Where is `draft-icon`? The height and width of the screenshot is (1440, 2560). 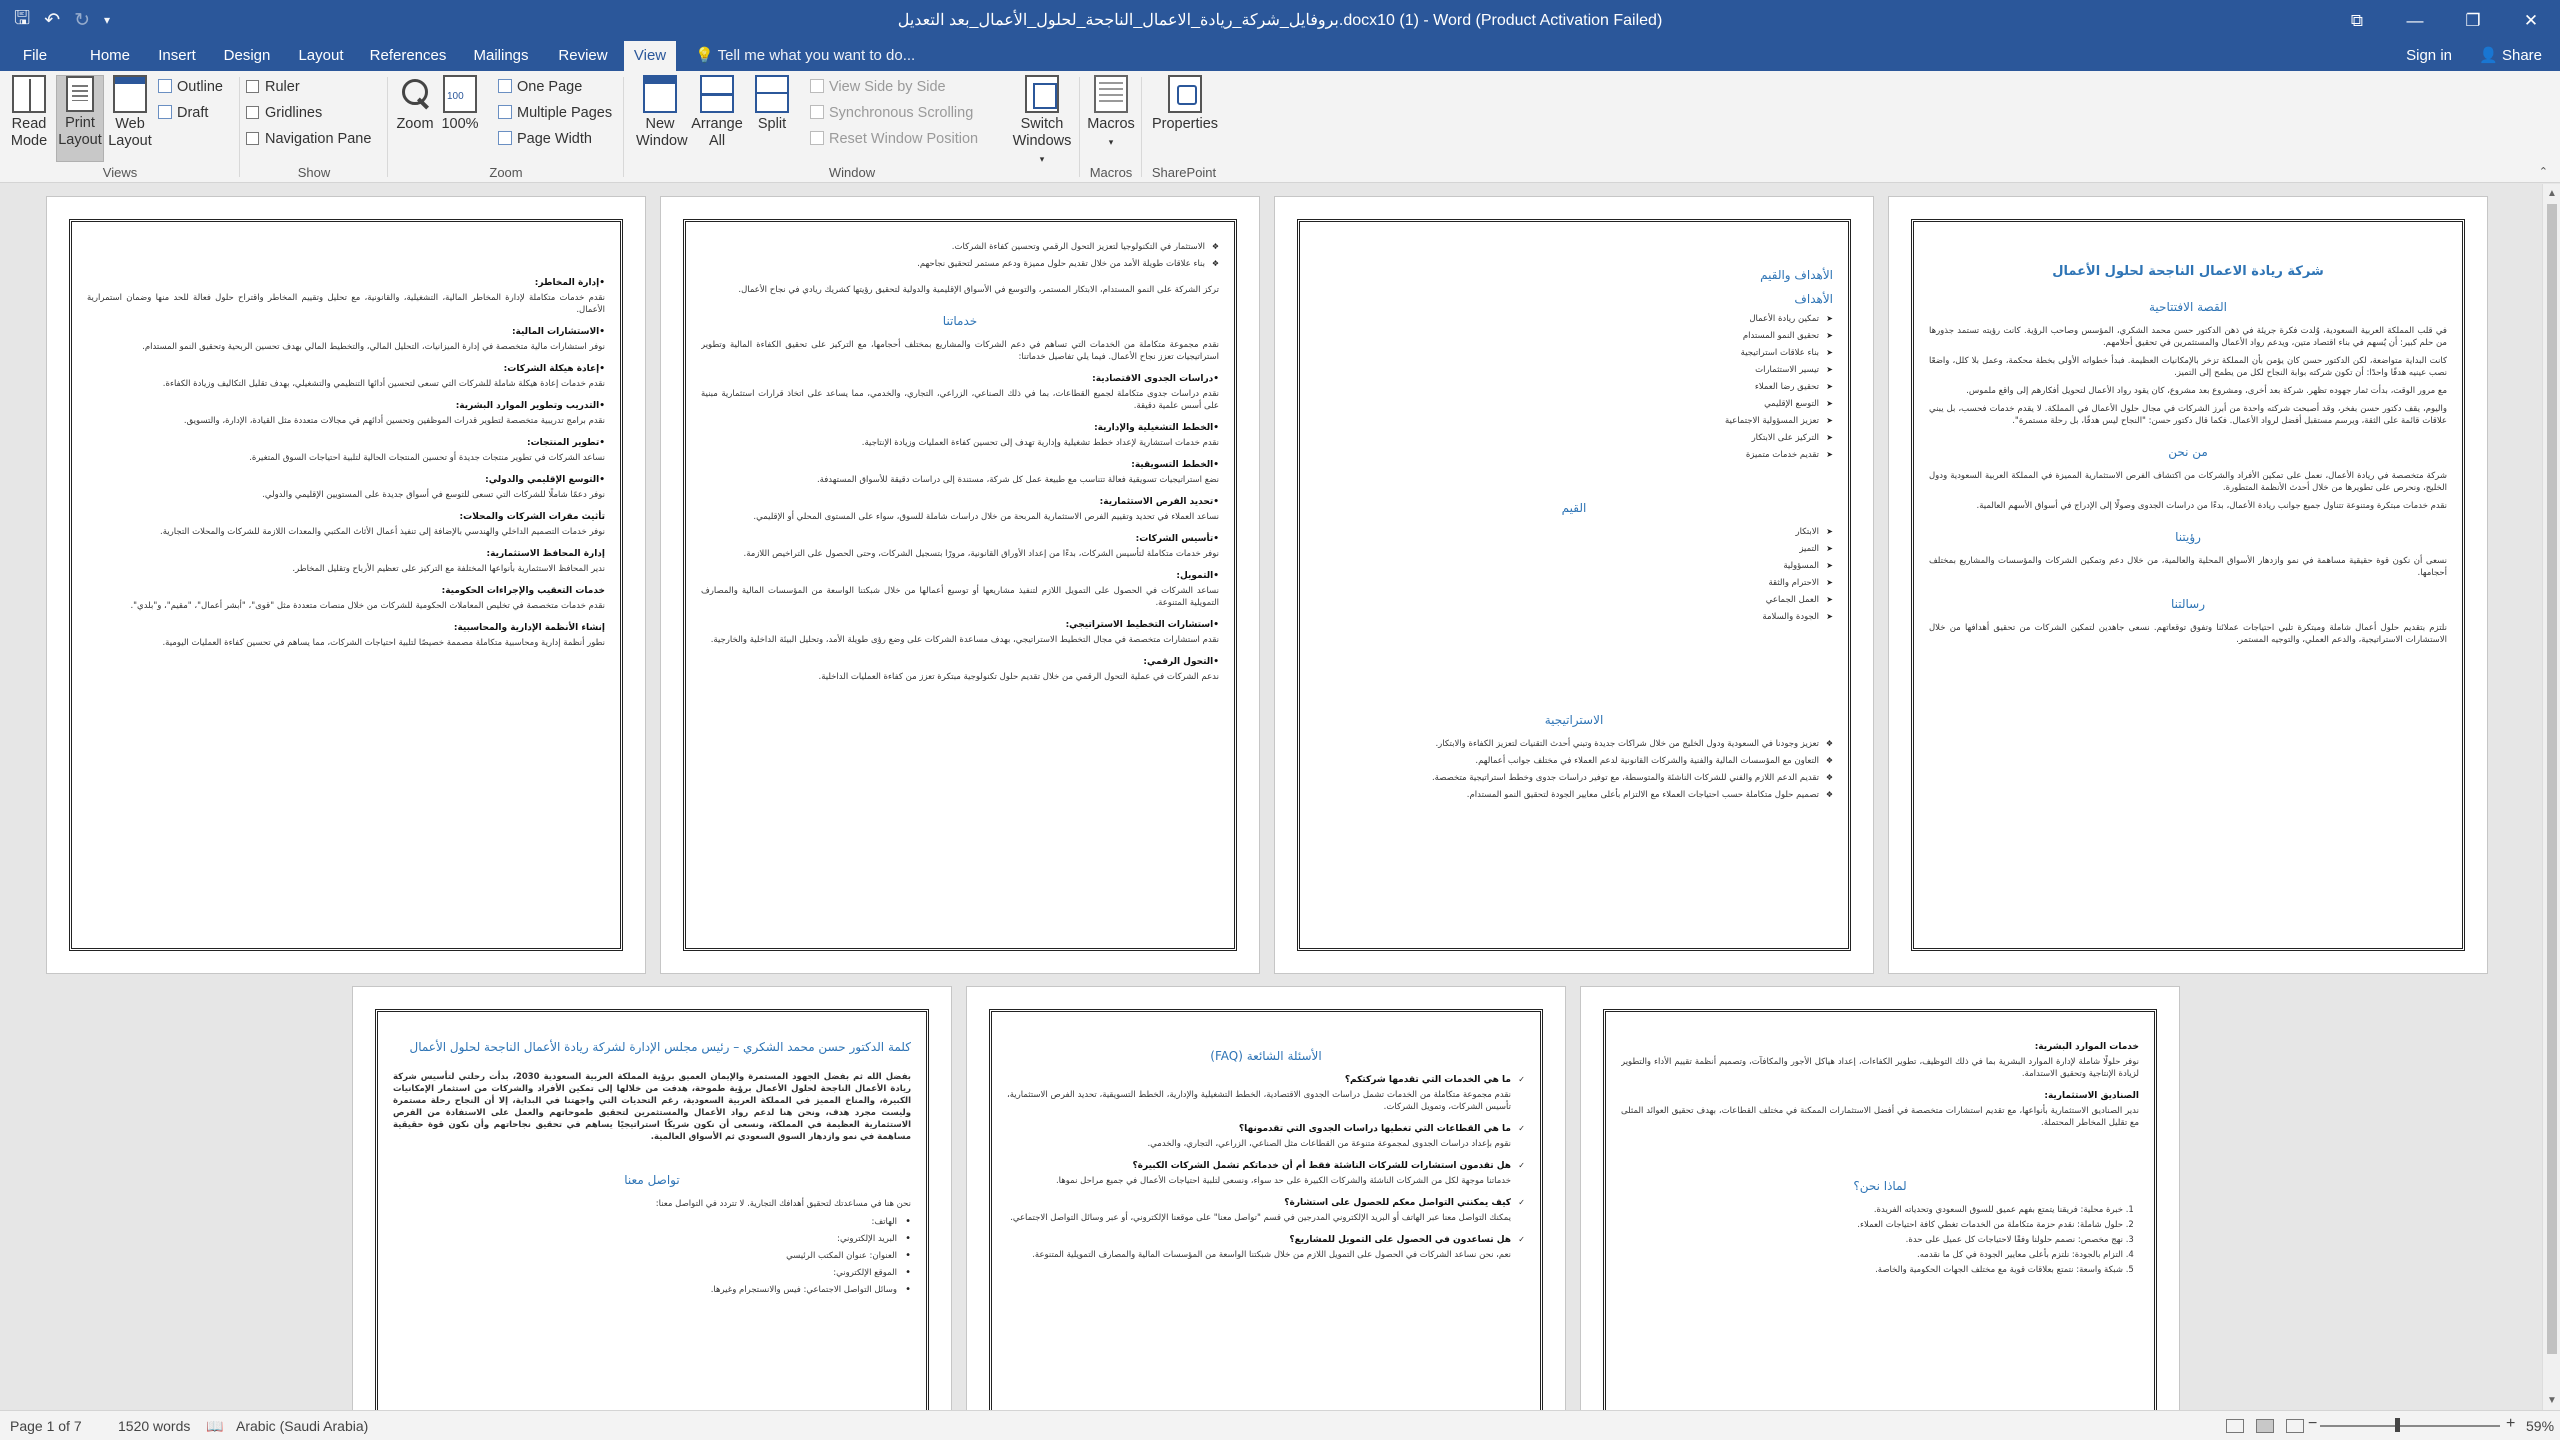
draft-icon is located at coordinates (165, 112).